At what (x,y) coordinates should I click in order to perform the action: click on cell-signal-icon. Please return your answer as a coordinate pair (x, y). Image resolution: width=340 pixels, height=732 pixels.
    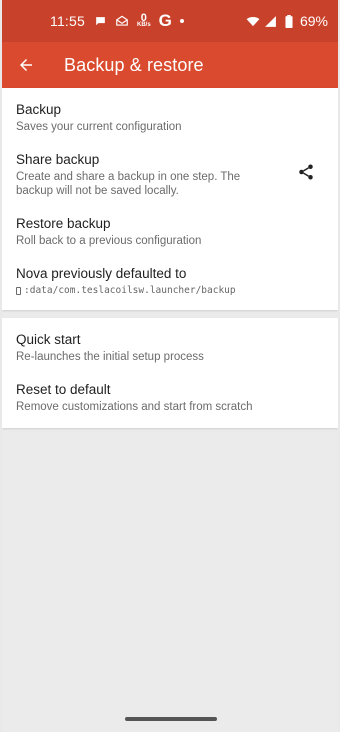
    Looking at the image, I should click on (271, 21).